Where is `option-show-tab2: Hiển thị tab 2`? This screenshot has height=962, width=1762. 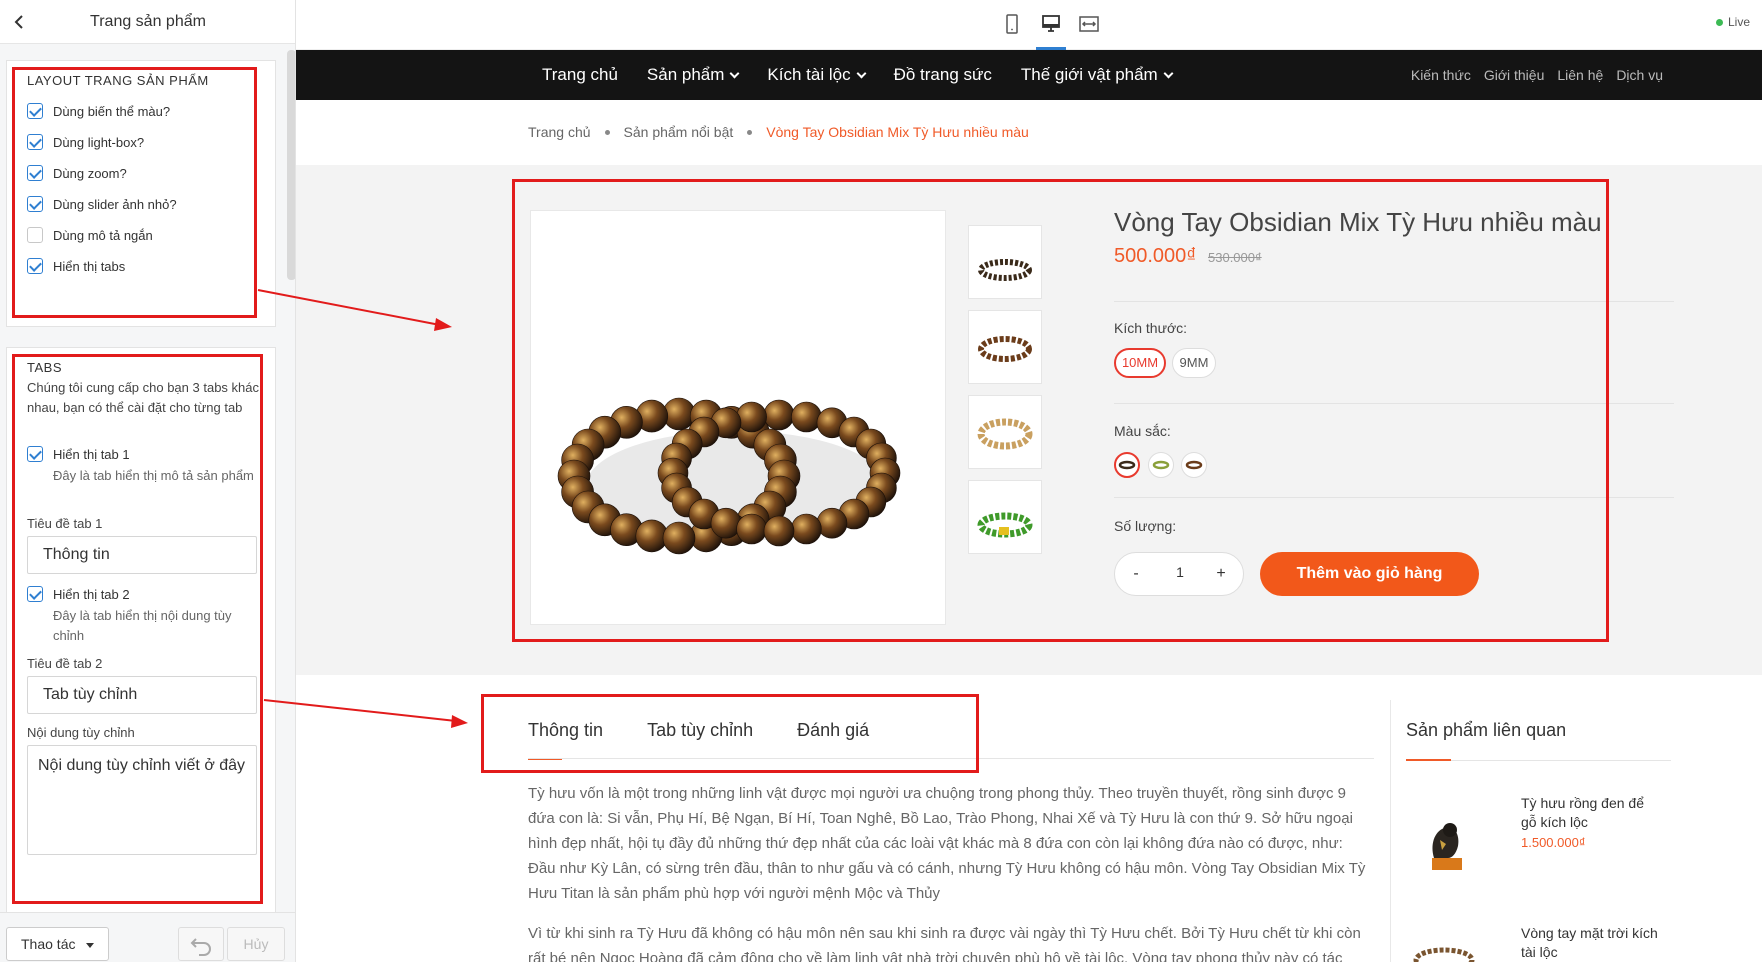
option-show-tab2: Hiển thị tab 2 is located at coordinates (78, 594).